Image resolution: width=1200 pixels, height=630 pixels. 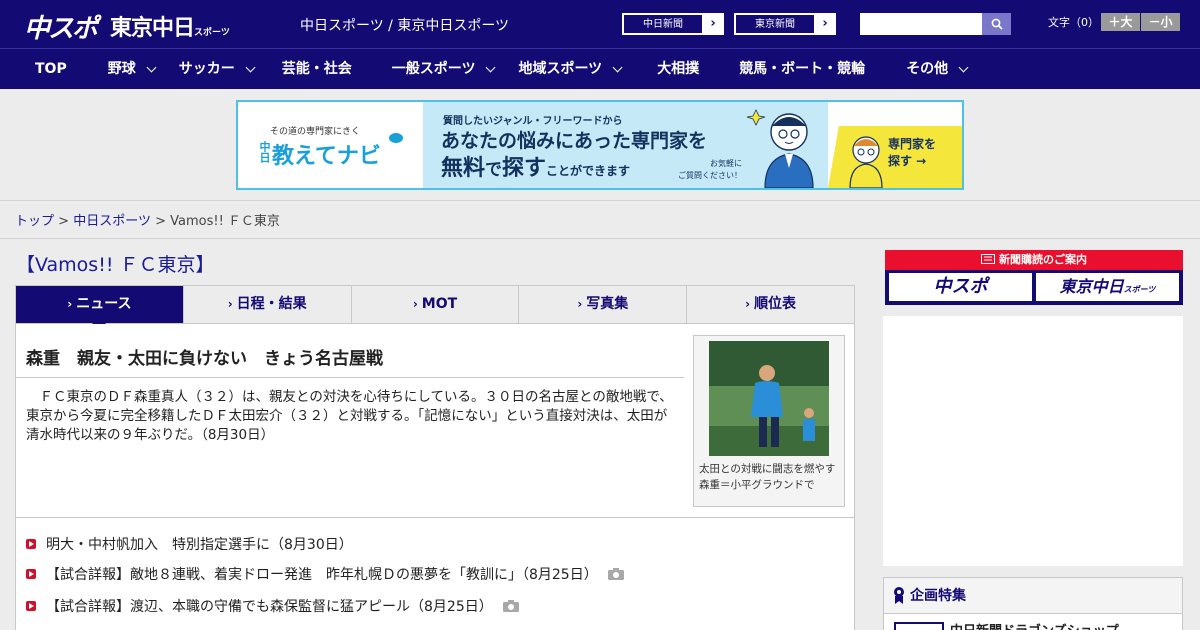 What do you see at coordinates (51, 69) in the screenshot?
I see `nav-item-top: TOP` at bounding box center [51, 69].